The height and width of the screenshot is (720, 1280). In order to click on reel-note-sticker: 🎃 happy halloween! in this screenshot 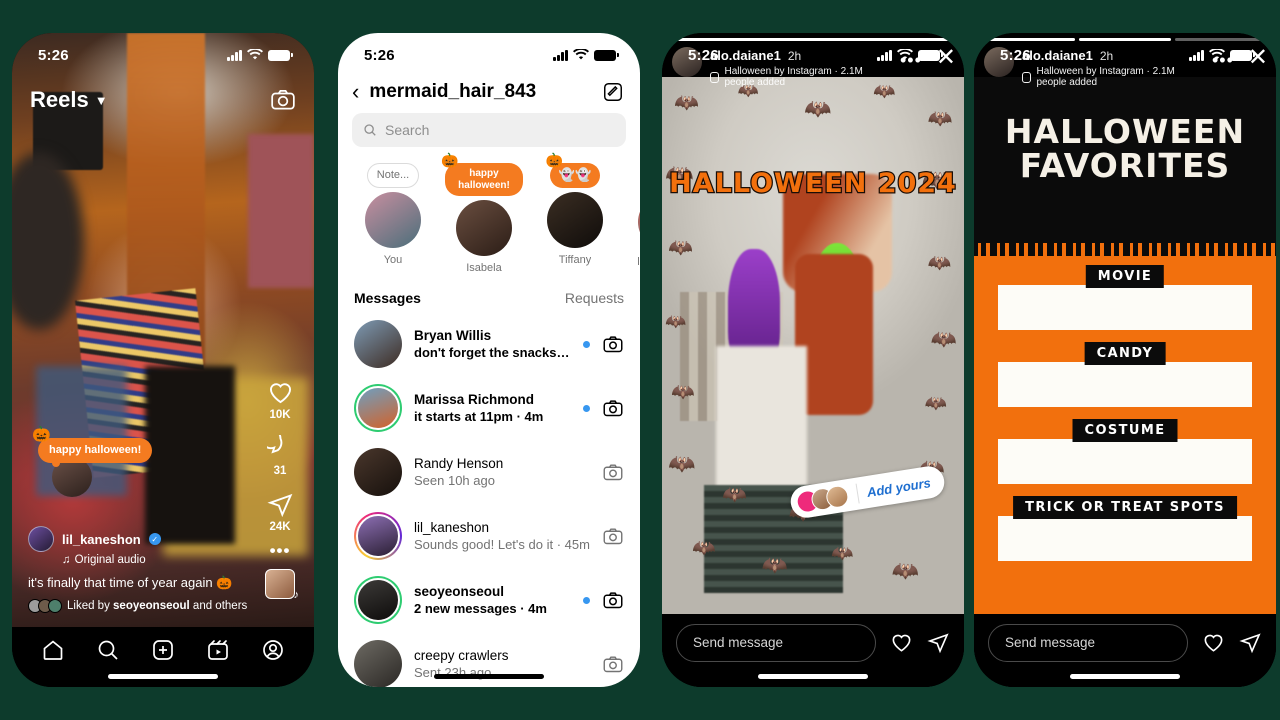, I will do `click(92, 461)`.